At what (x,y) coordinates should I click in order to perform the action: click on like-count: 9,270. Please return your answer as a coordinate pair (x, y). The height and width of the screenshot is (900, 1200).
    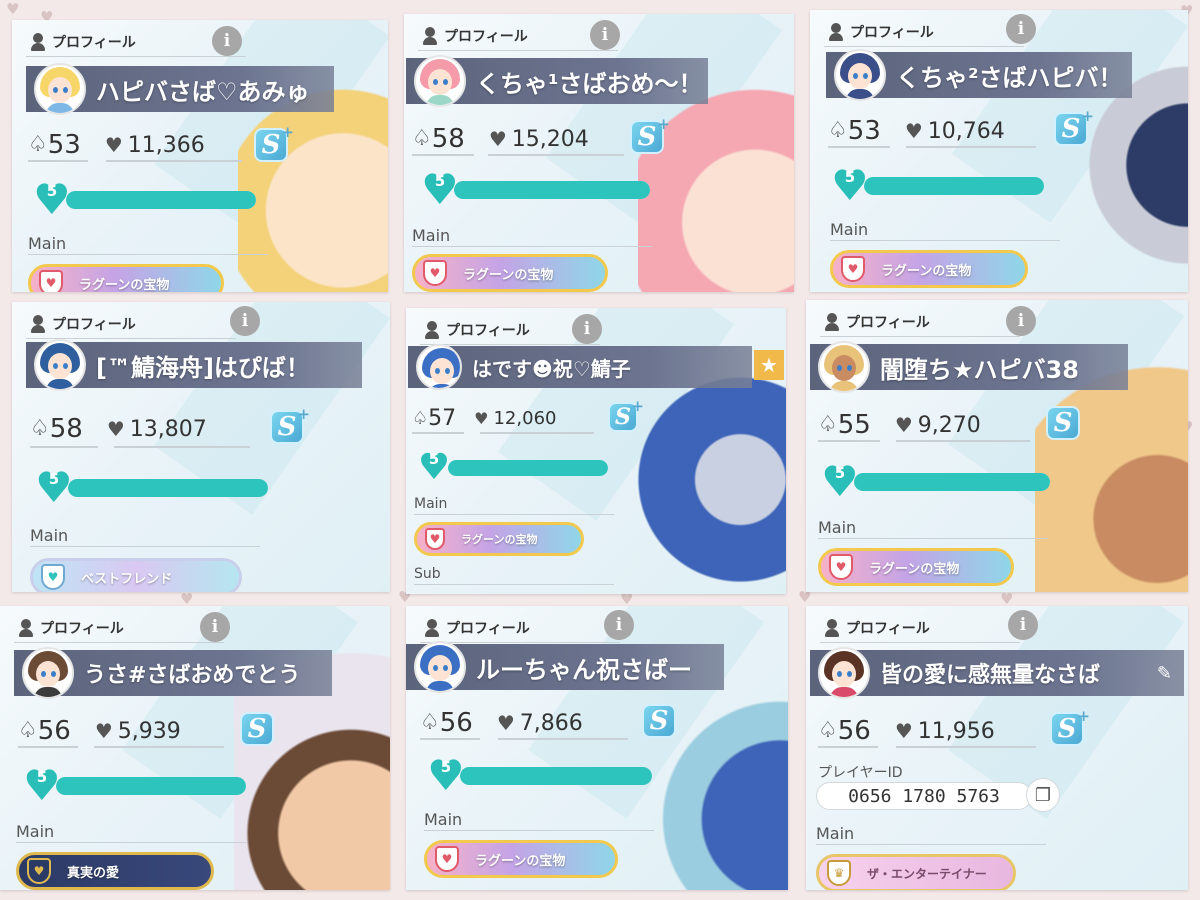
    Looking at the image, I should click on (949, 425).